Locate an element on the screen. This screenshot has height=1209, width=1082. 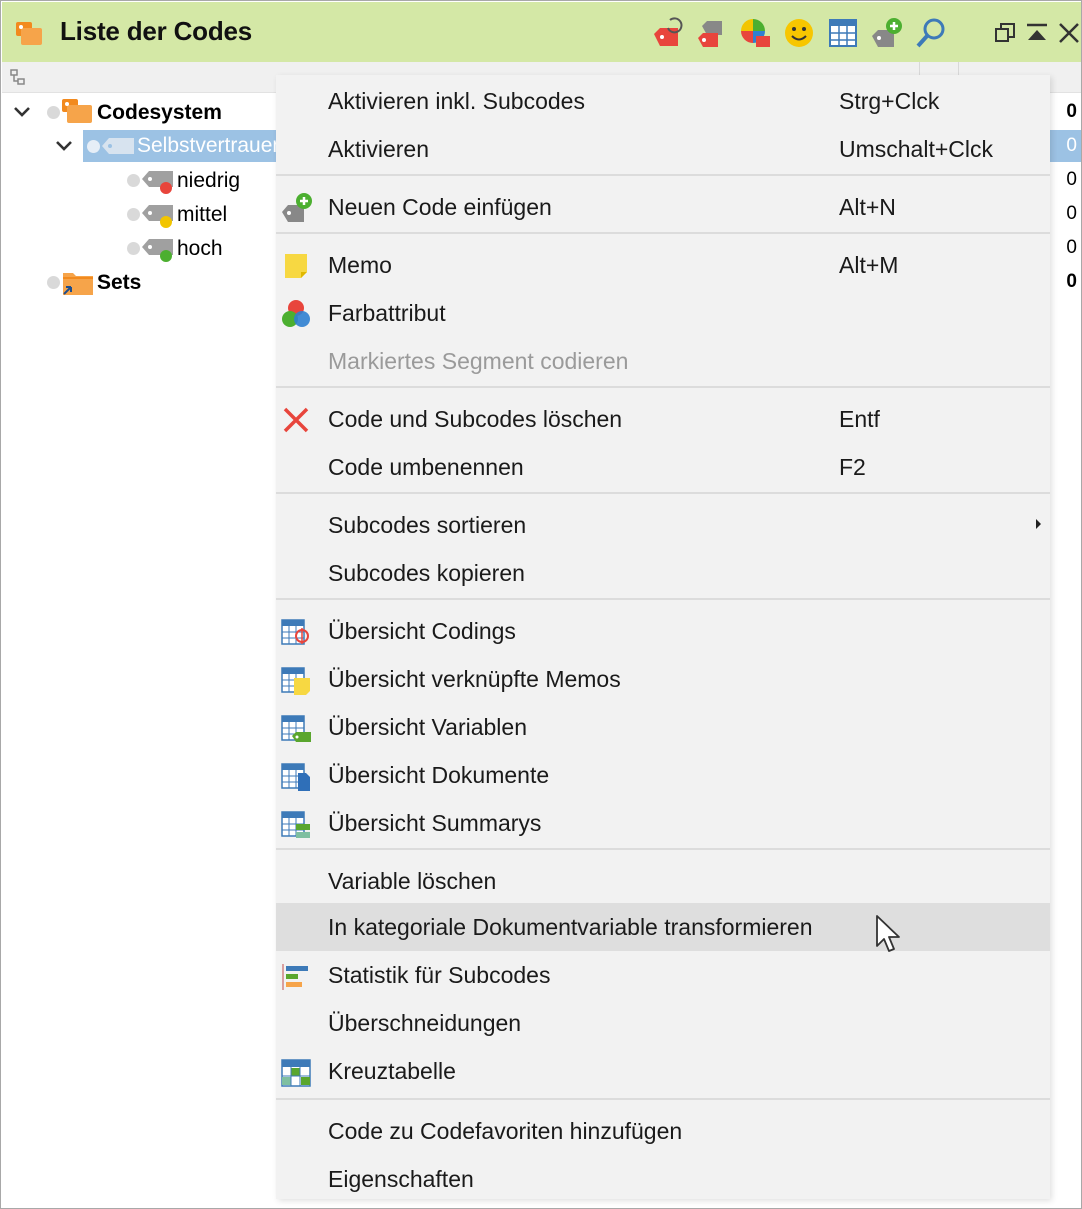
menu-item-delete-variable: Variable löschen is located at coordinates (663, 881).